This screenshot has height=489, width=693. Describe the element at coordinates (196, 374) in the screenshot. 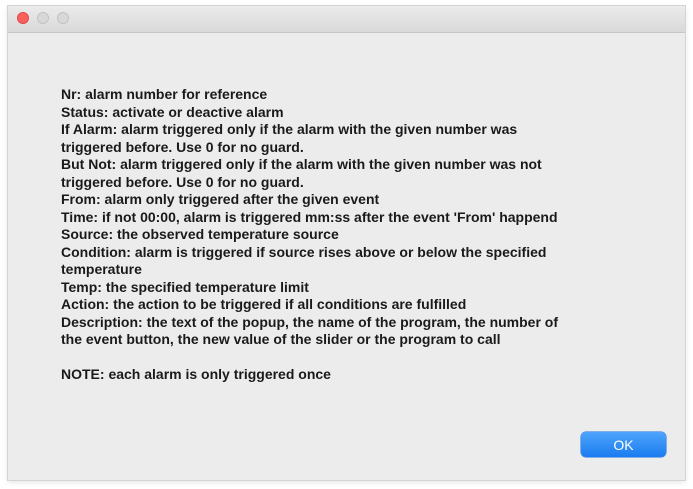

I see `help-note: NOTE: each alarm is only triggered once` at that location.